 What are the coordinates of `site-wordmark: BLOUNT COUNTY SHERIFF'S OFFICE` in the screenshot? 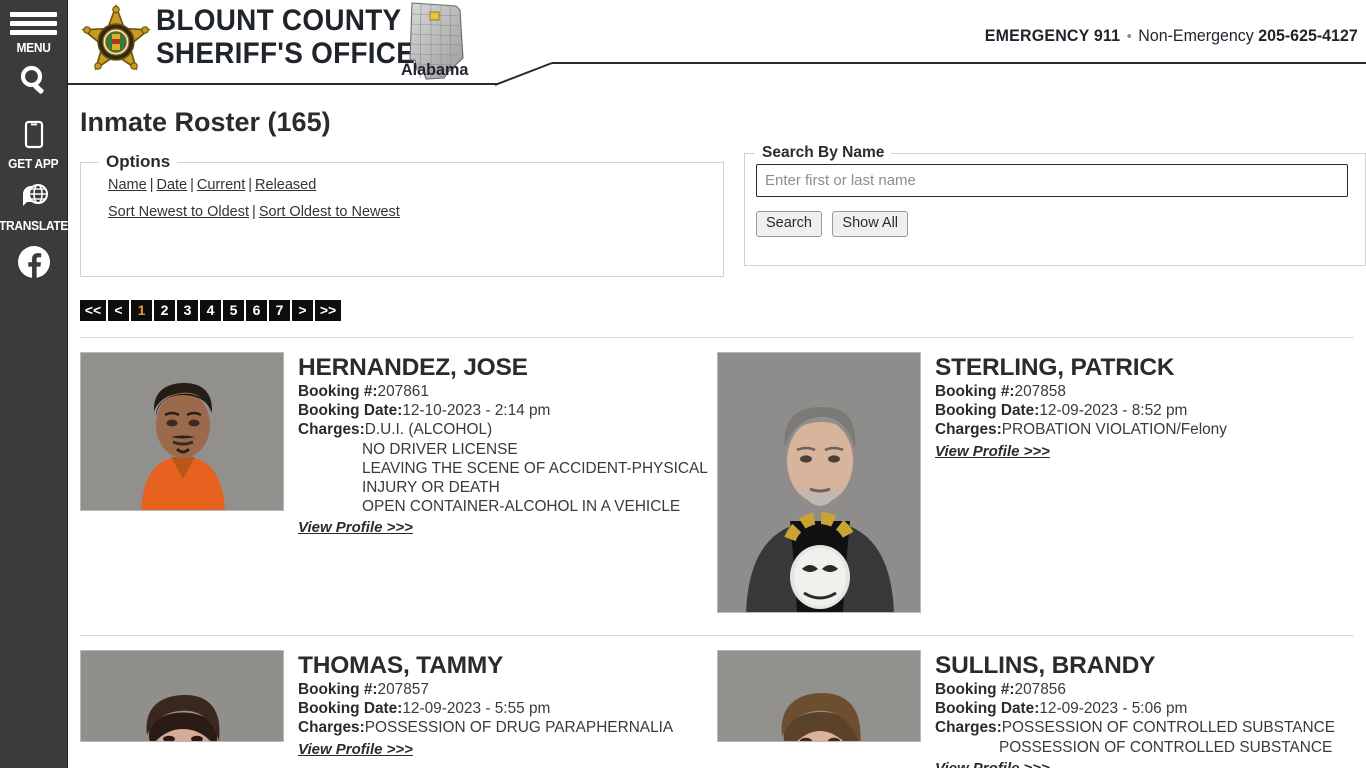 It's located at (285, 37).